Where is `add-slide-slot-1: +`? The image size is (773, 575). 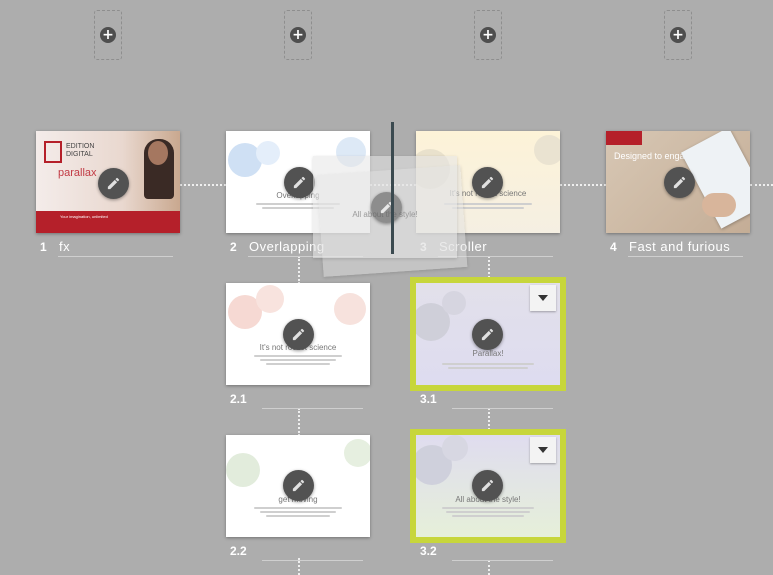 add-slide-slot-1: + is located at coordinates (108, 35).